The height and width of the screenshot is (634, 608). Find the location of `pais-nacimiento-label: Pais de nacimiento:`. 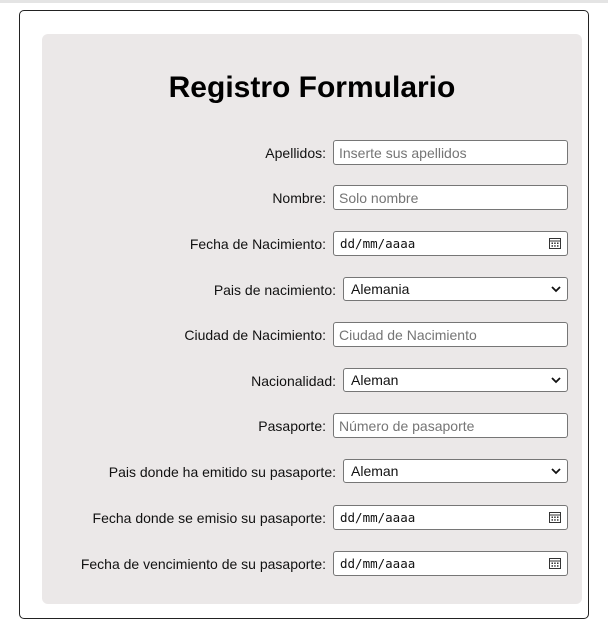

pais-nacimiento-label: Pais de nacimiento: is located at coordinates (274, 290).